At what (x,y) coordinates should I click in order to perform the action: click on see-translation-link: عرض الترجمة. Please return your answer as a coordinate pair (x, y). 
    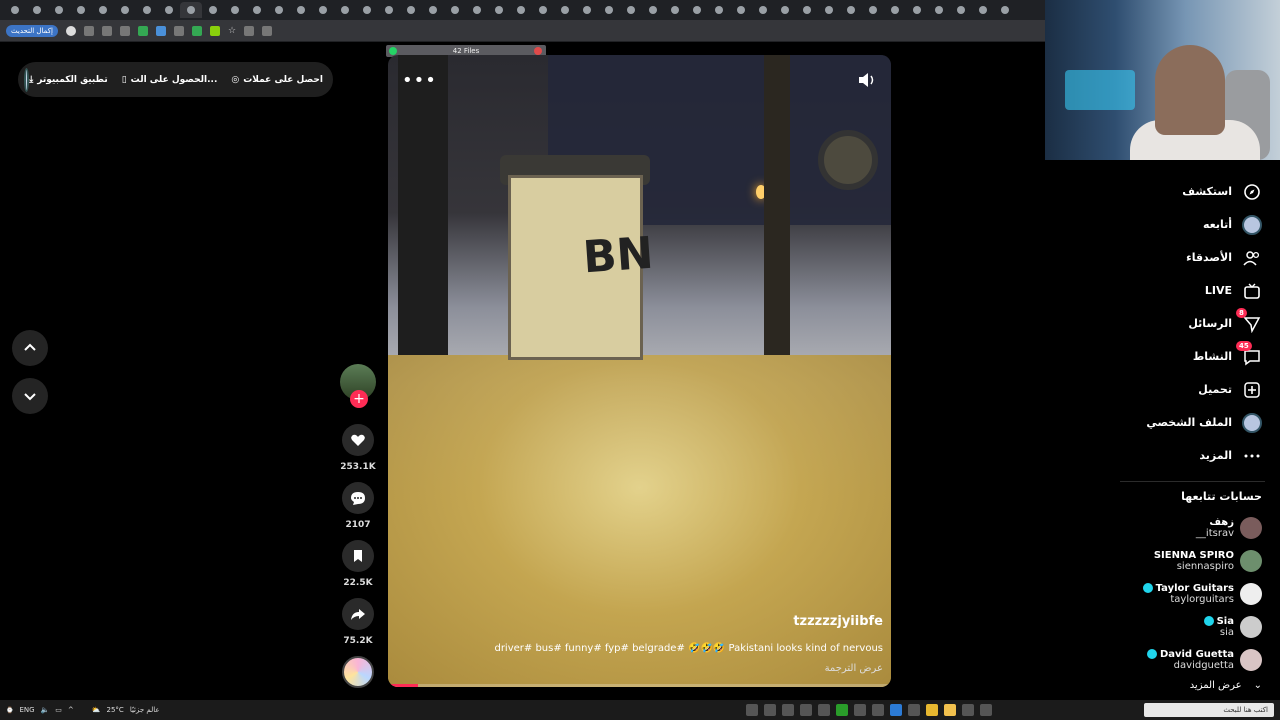
    Looking at the image, I should click on (854, 668).